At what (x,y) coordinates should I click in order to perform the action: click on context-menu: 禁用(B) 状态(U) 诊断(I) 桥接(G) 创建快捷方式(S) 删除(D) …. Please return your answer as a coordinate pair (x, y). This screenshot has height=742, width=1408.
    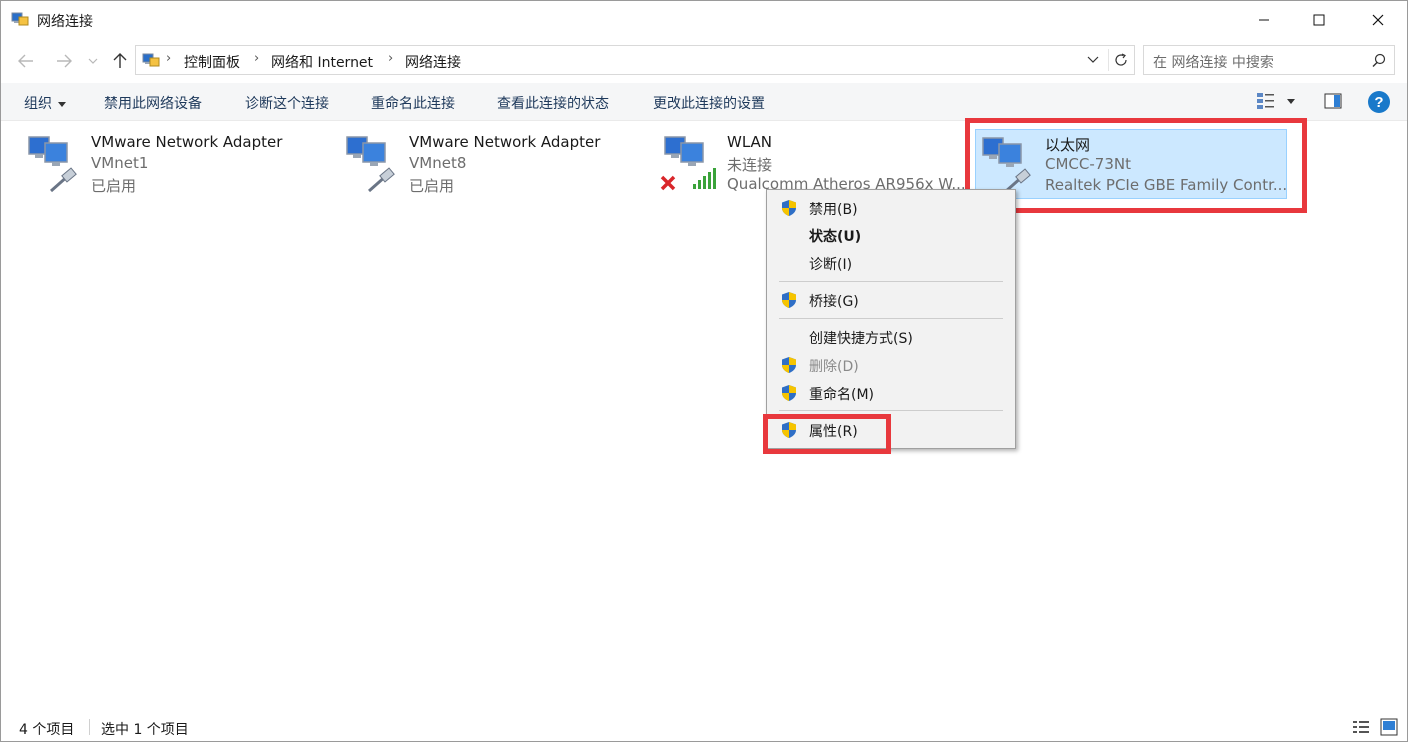
    Looking at the image, I should click on (891, 319).